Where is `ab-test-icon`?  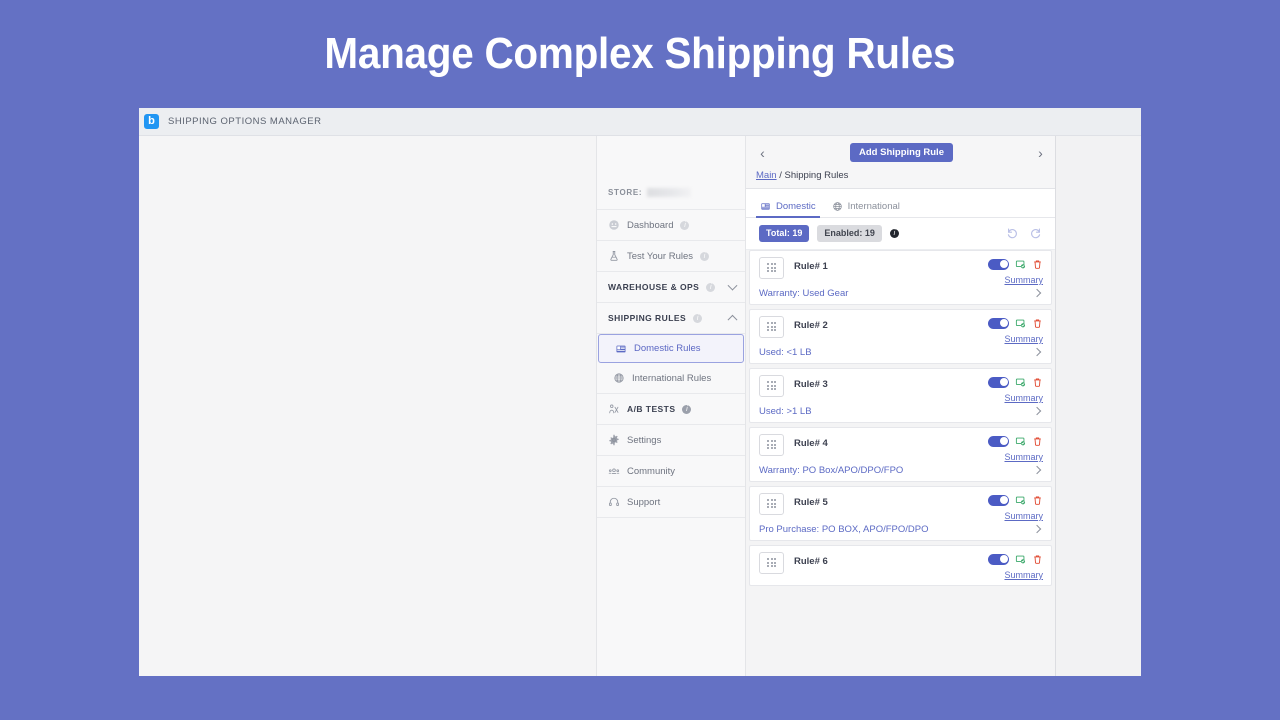
ab-test-icon is located at coordinates (614, 409).